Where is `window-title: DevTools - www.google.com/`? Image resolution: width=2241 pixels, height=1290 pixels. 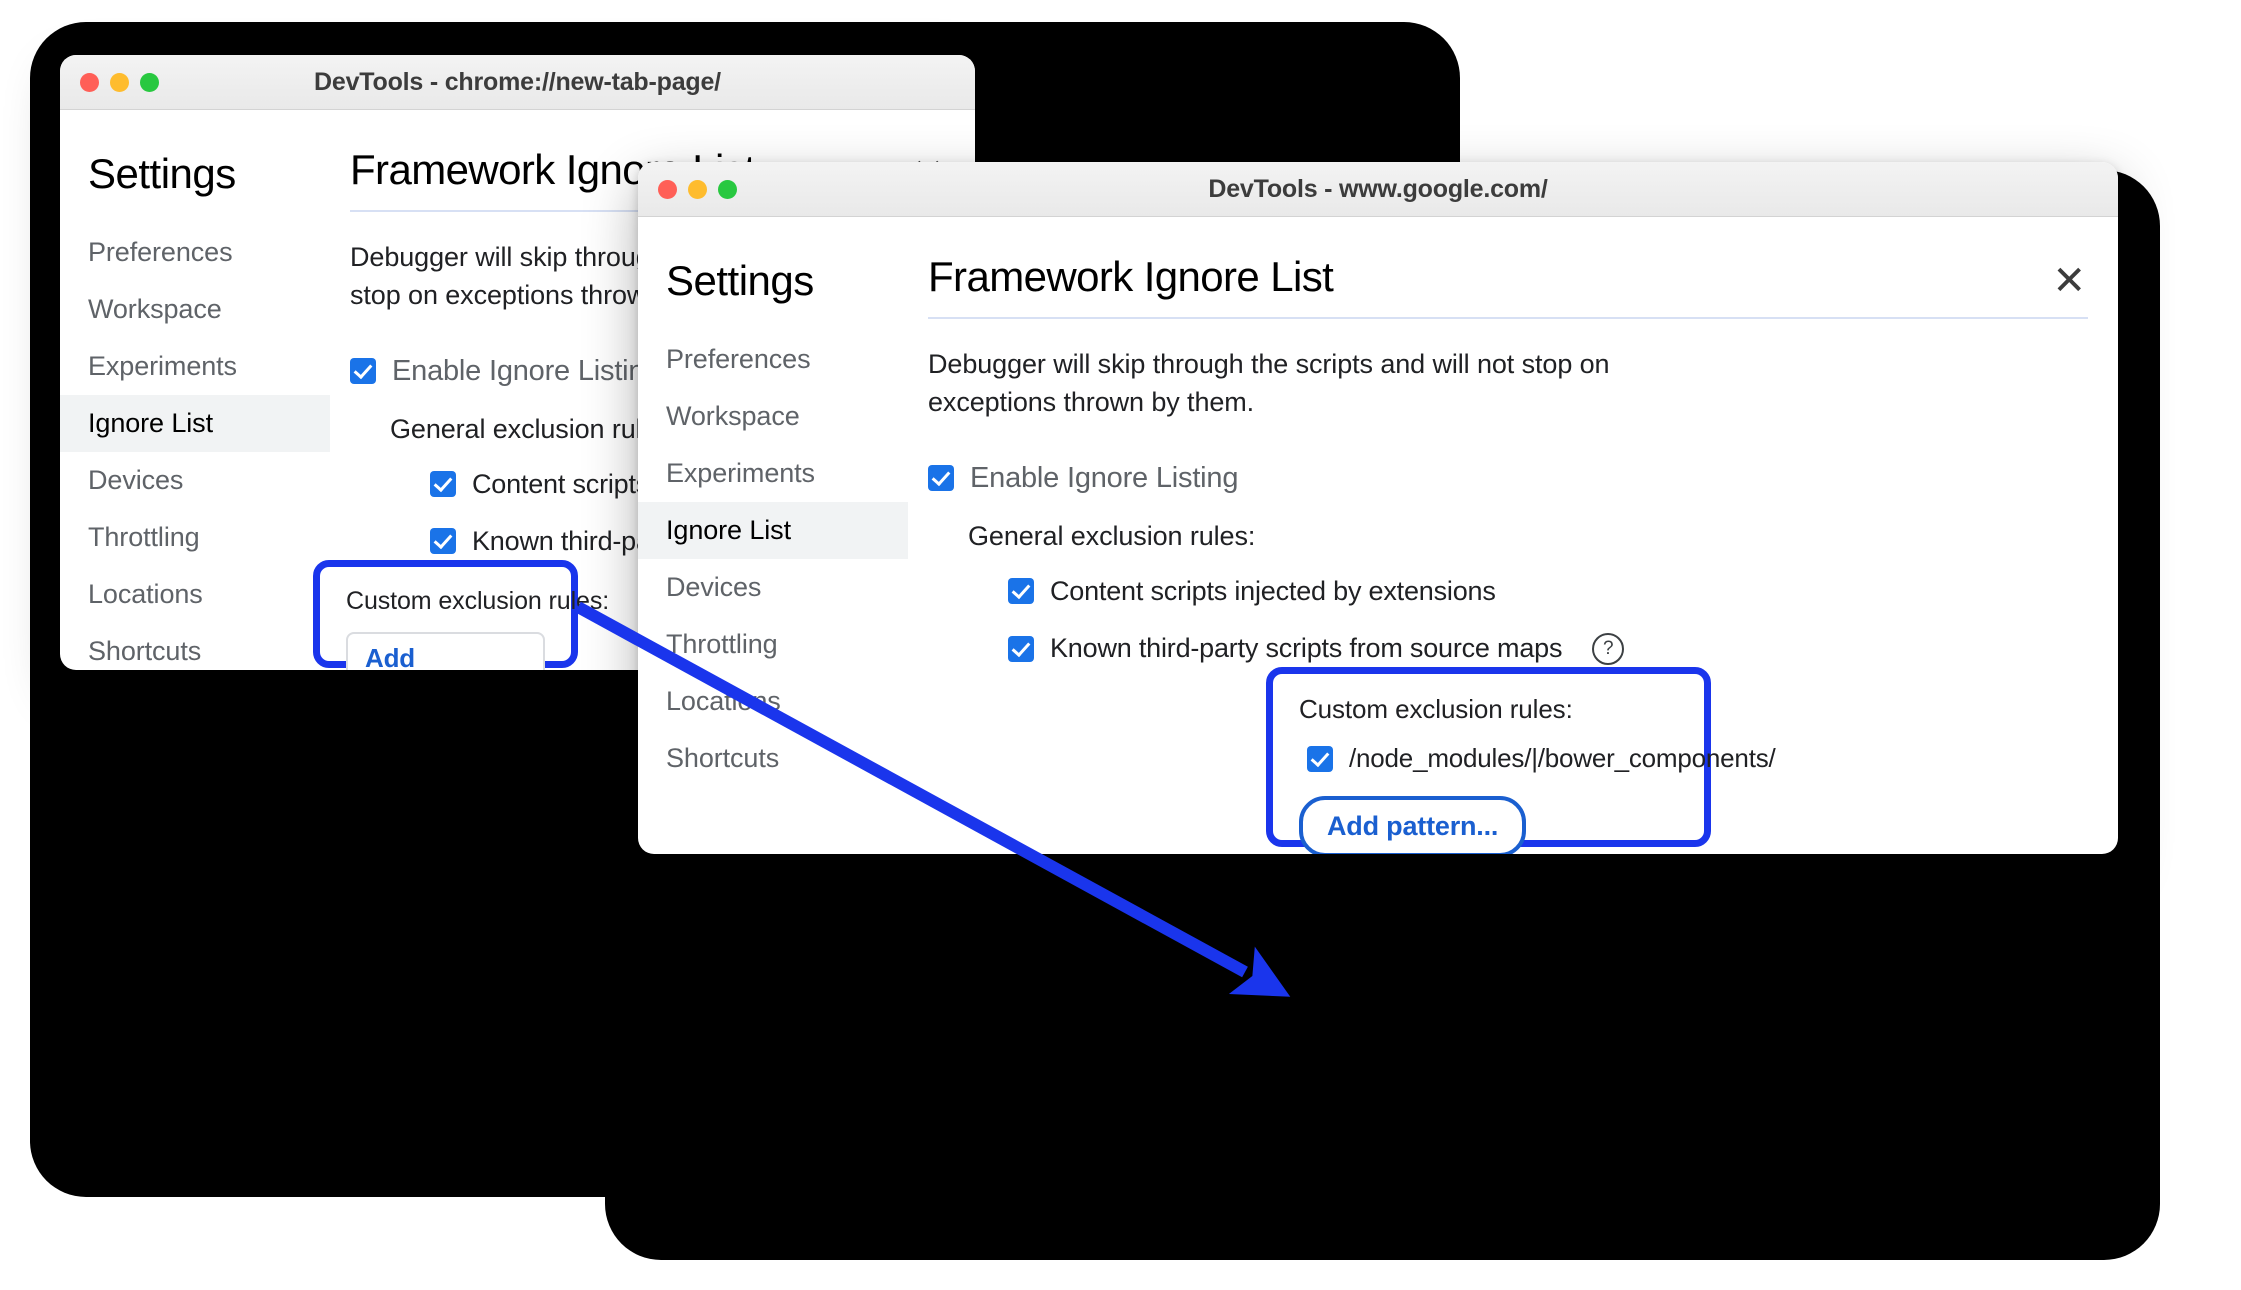 window-title: DevTools - www.google.com/ is located at coordinates (1378, 188).